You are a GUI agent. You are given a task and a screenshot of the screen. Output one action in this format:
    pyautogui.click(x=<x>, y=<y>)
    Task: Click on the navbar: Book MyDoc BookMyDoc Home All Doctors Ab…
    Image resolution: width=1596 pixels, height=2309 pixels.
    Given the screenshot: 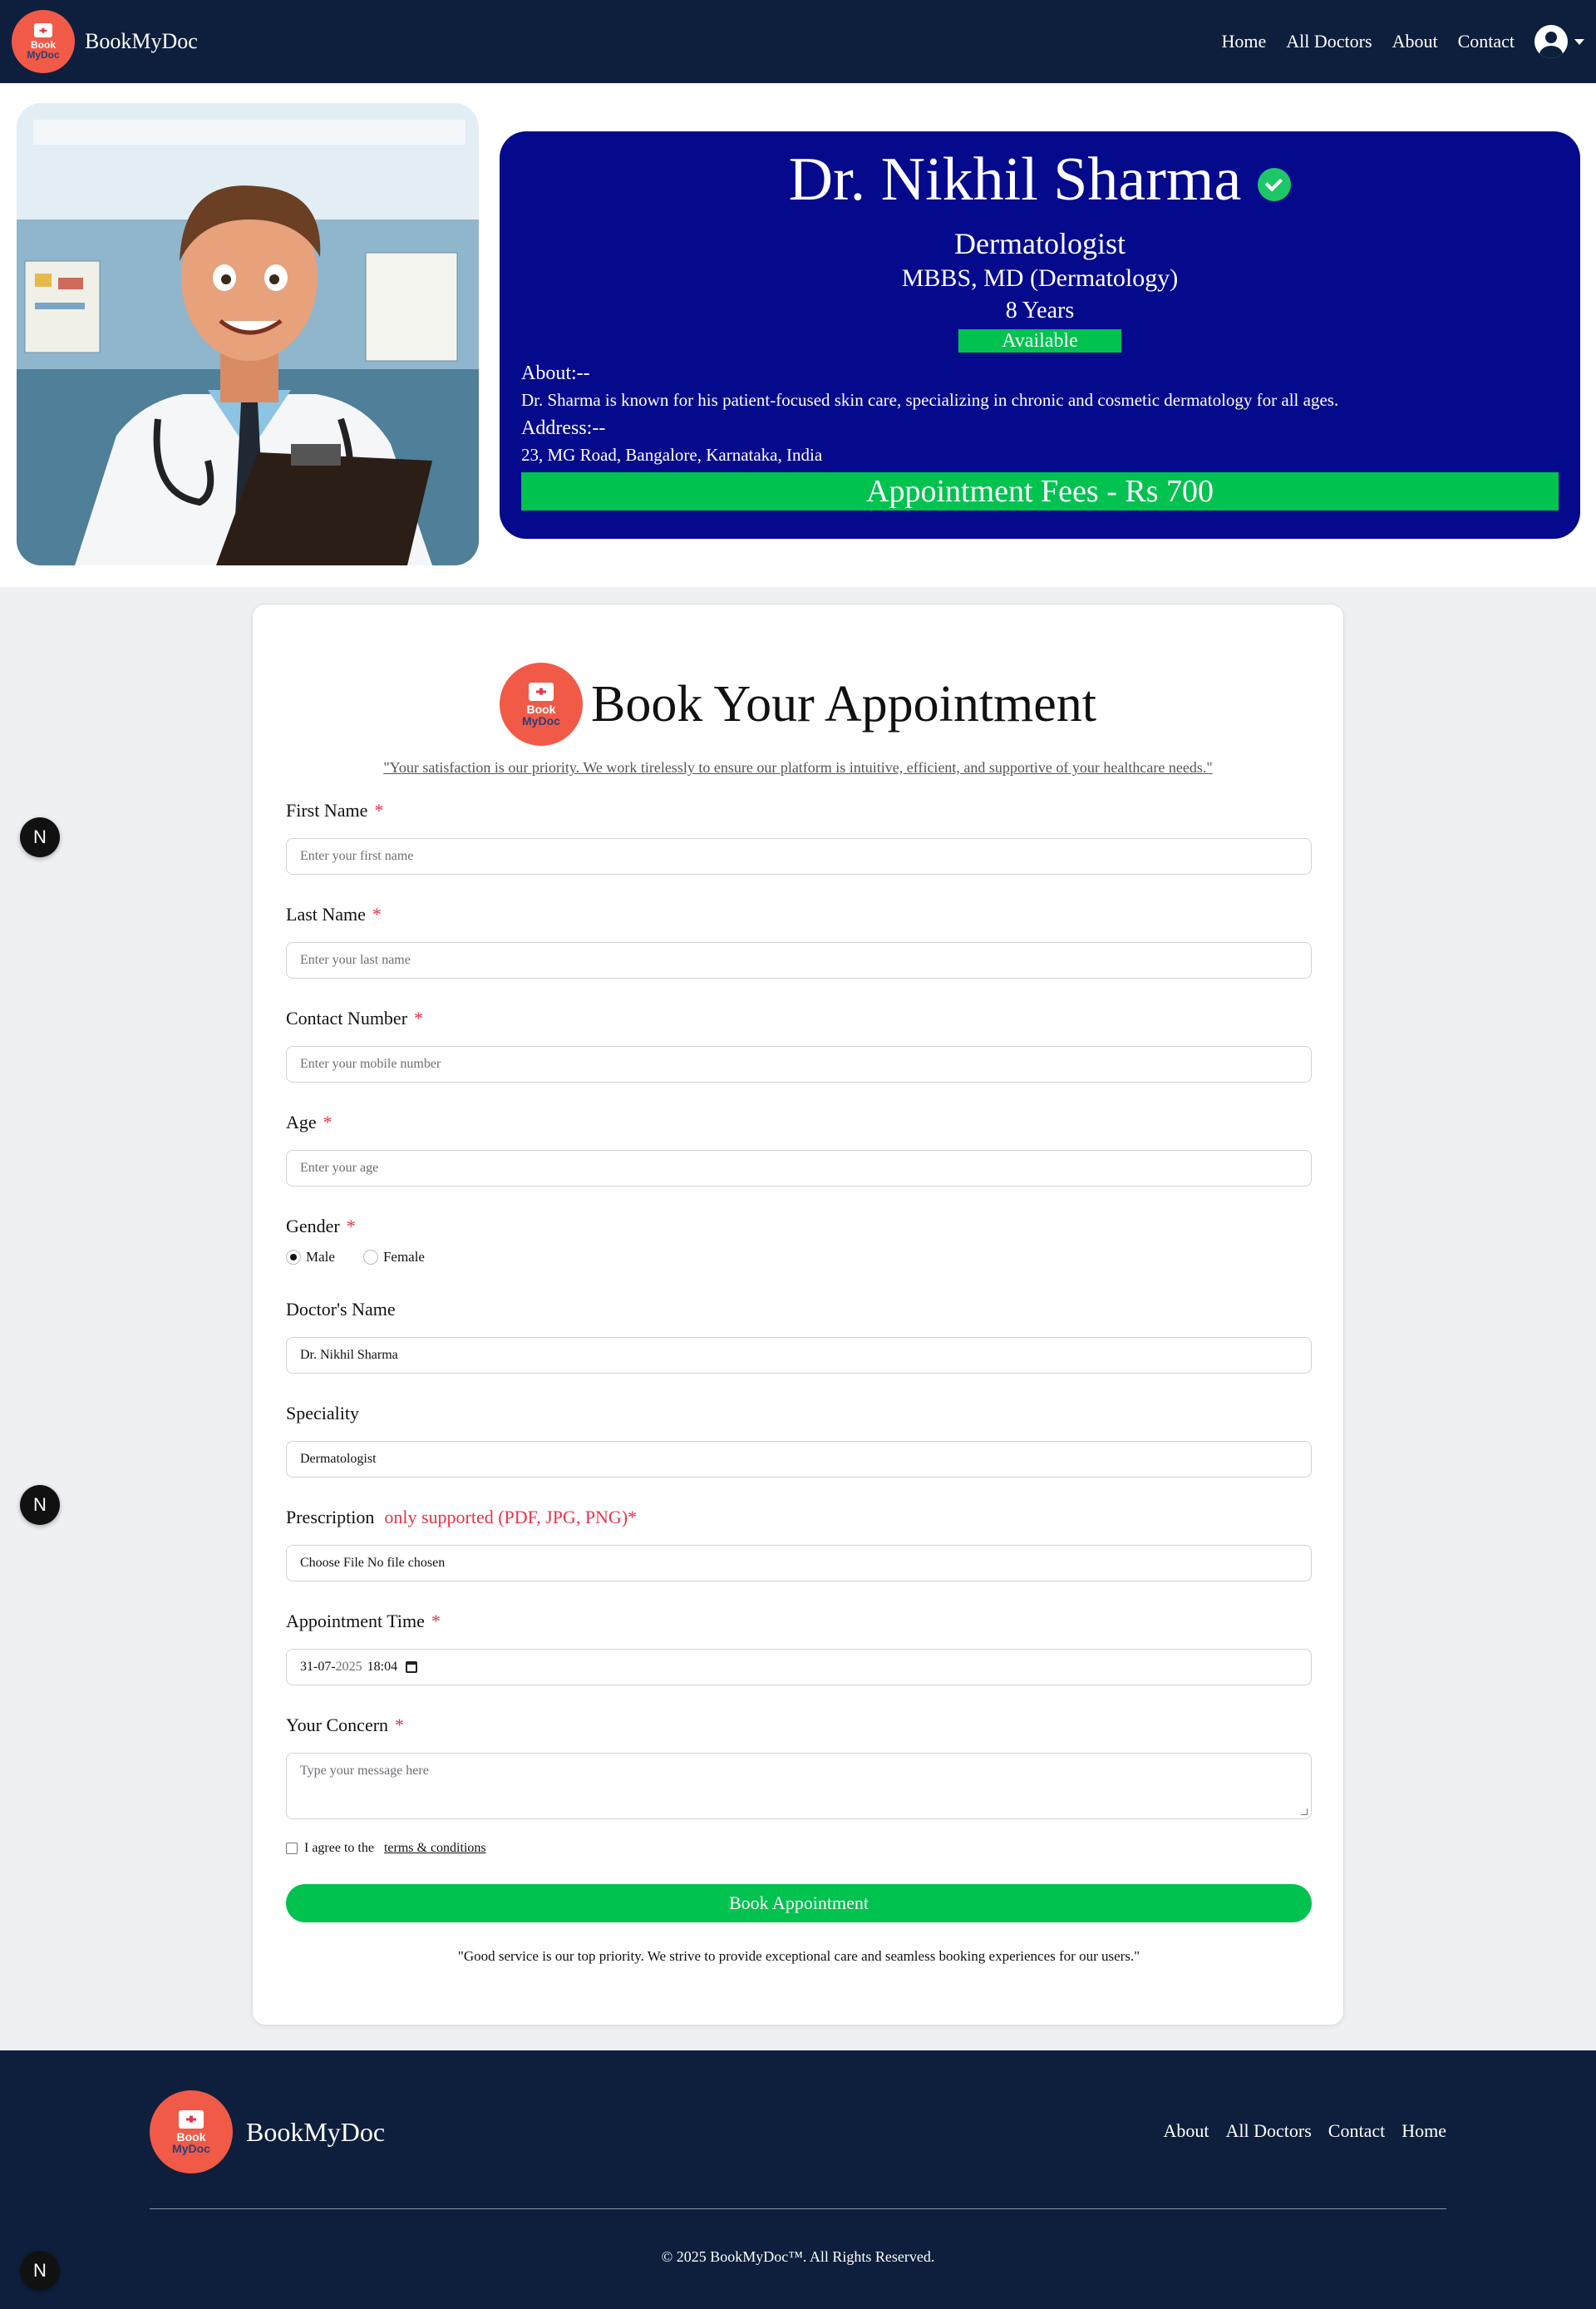 What is the action you would take?
    pyautogui.click(x=798, y=41)
    